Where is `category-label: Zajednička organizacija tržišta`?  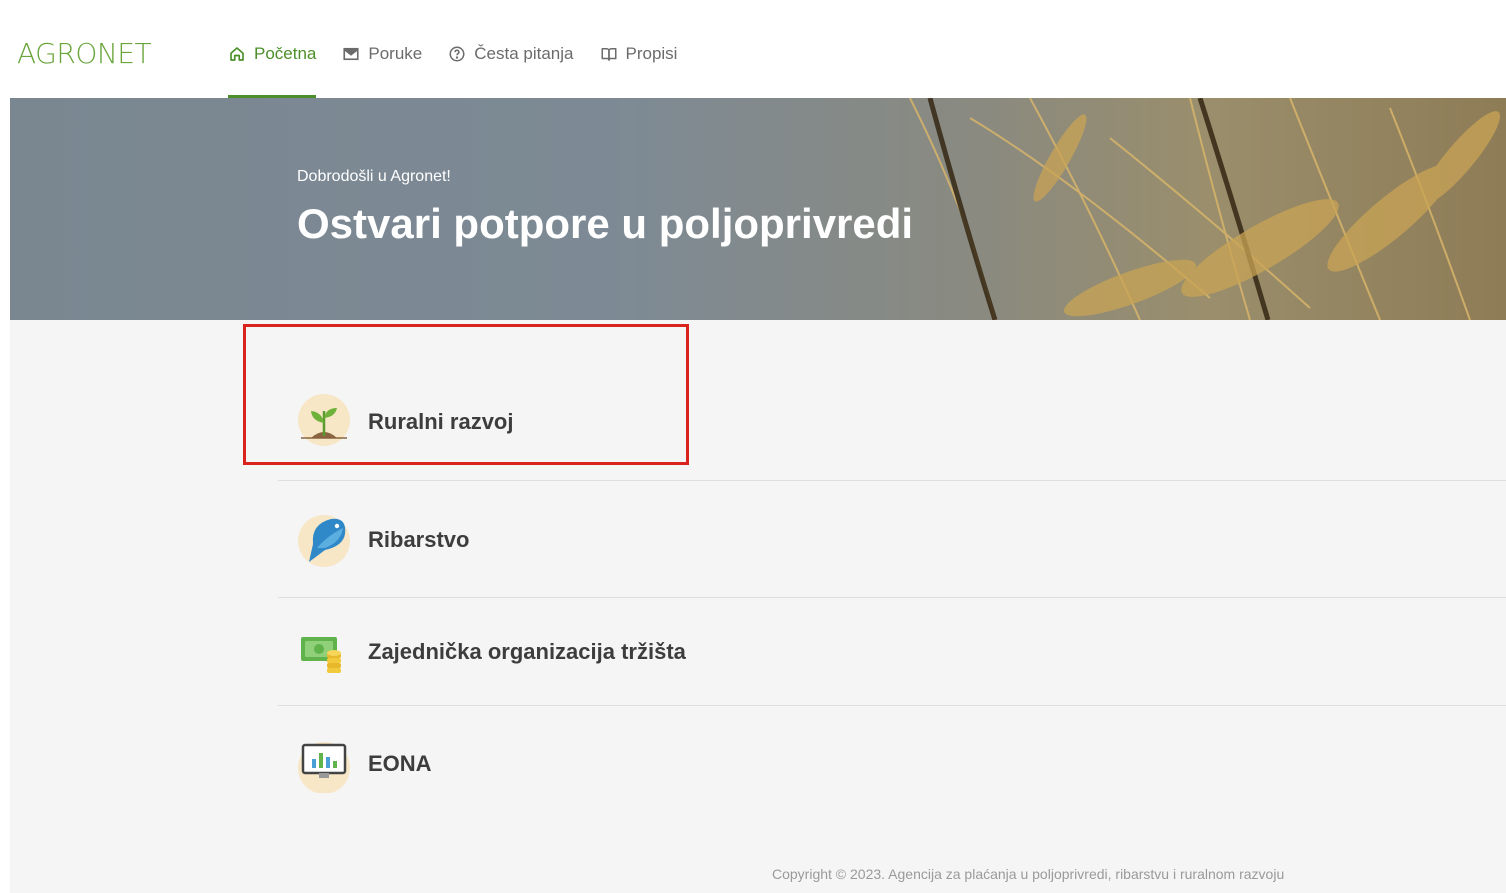 category-label: Zajednička organizacija tržišta is located at coordinates (527, 651).